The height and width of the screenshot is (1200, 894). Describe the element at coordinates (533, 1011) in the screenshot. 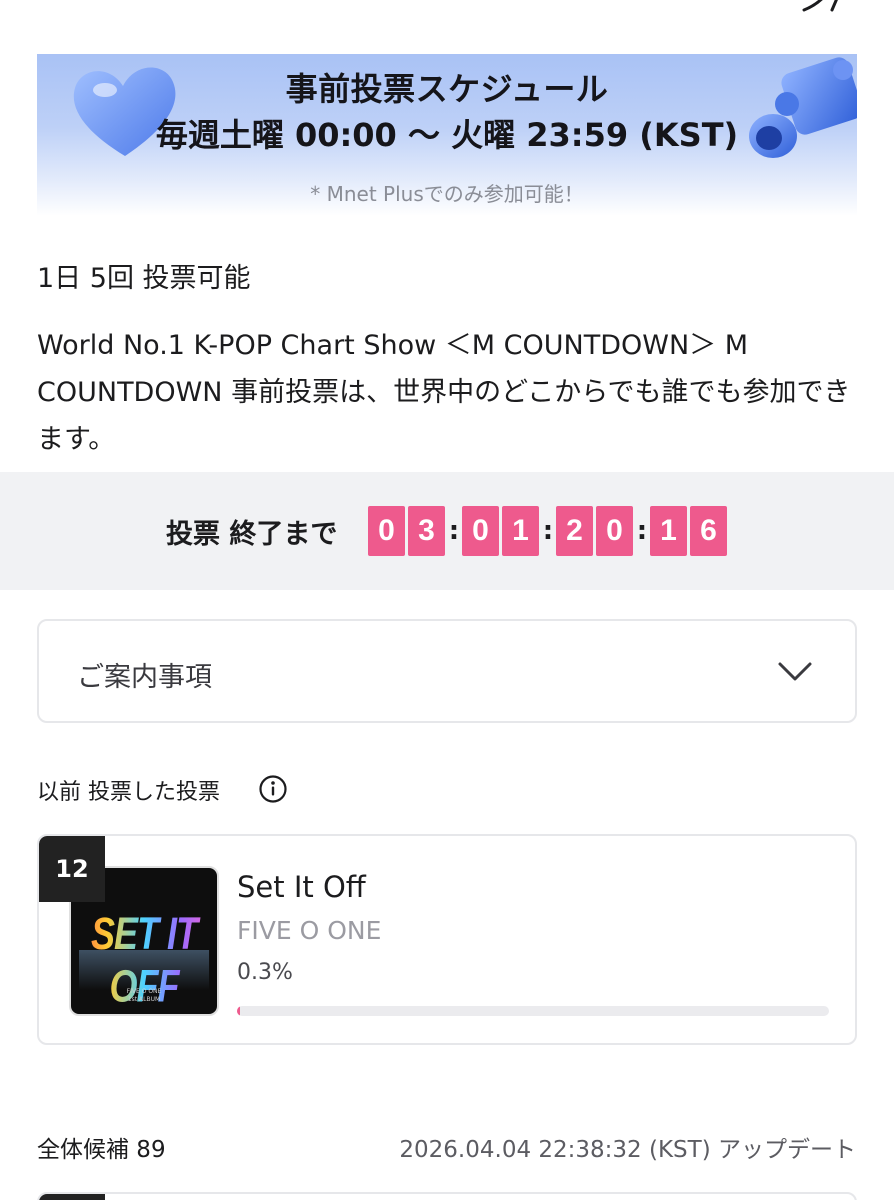

I see `vote-progress-bar` at that location.